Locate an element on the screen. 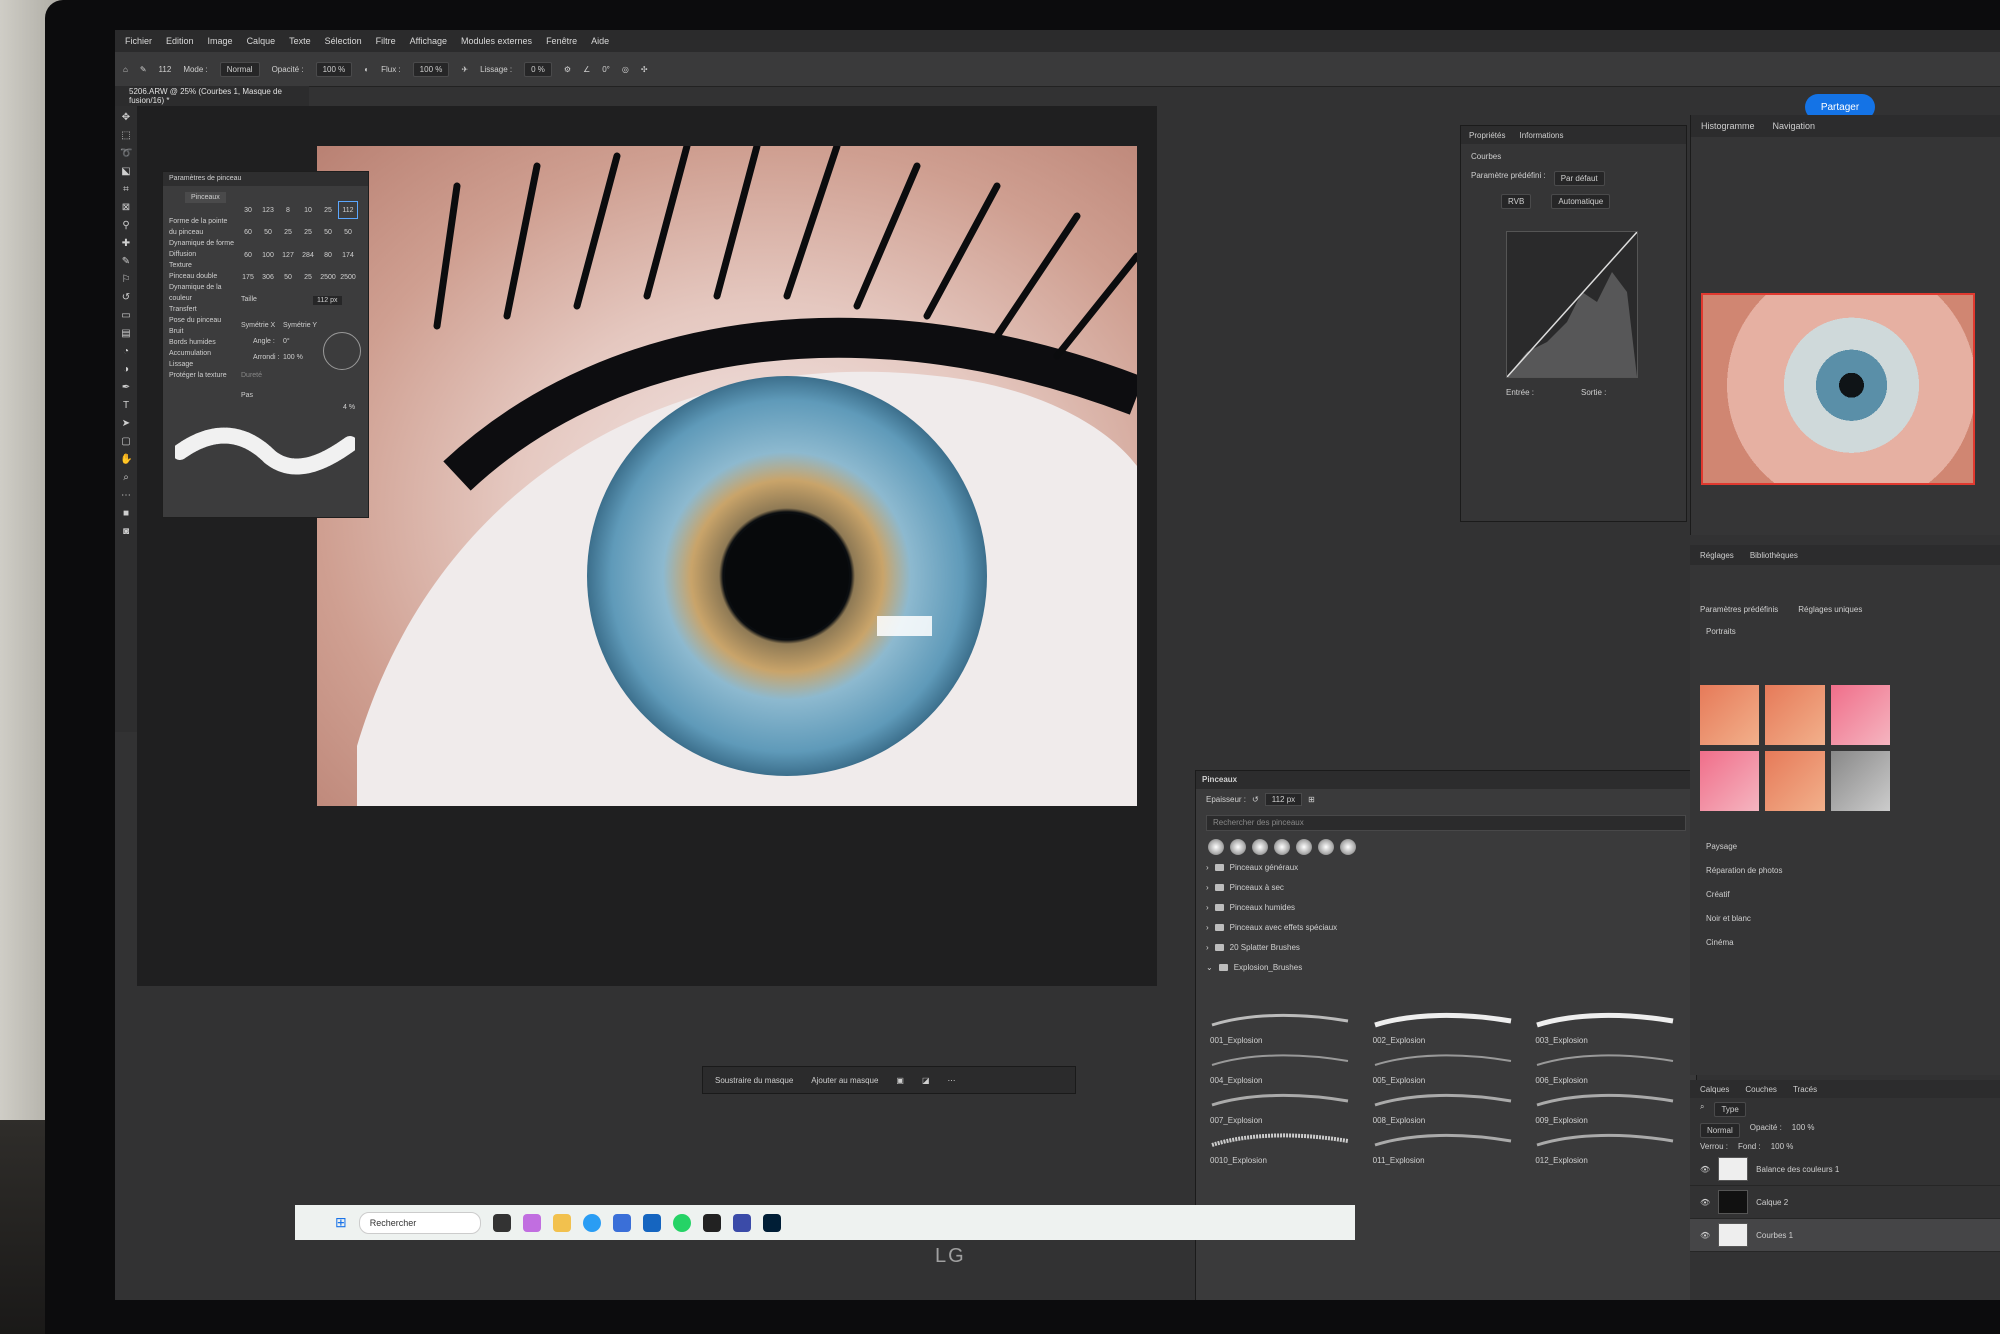  more-options-icon: ⋯ is located at coordinates (952, 1080).